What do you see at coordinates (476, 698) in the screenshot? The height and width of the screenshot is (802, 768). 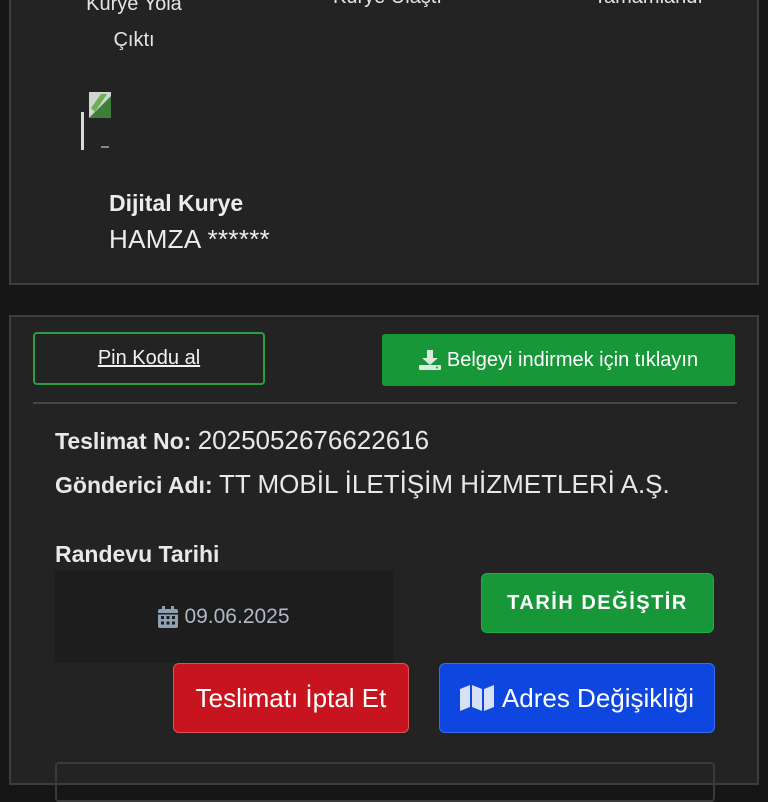 I see `map-icon` at bounding box center [476, 698].